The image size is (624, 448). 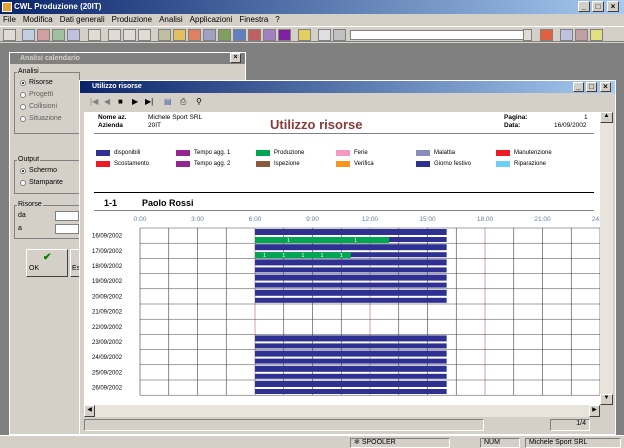 What do you see at coordinates (289, 153) in the screenshot?
I see `legend-label: Produzione` at bounding box center [289, 153].